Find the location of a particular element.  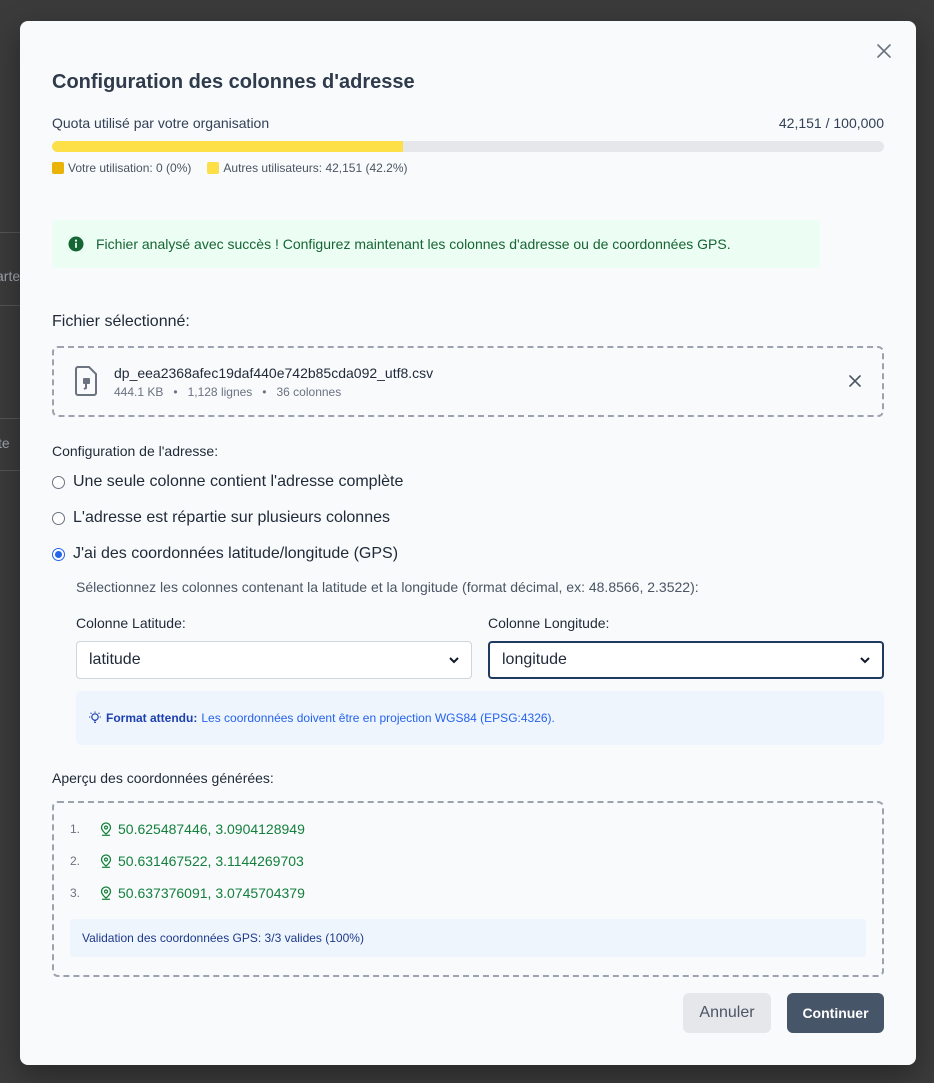

longitude-column-select: longitude is located at coordinates (686, 660).